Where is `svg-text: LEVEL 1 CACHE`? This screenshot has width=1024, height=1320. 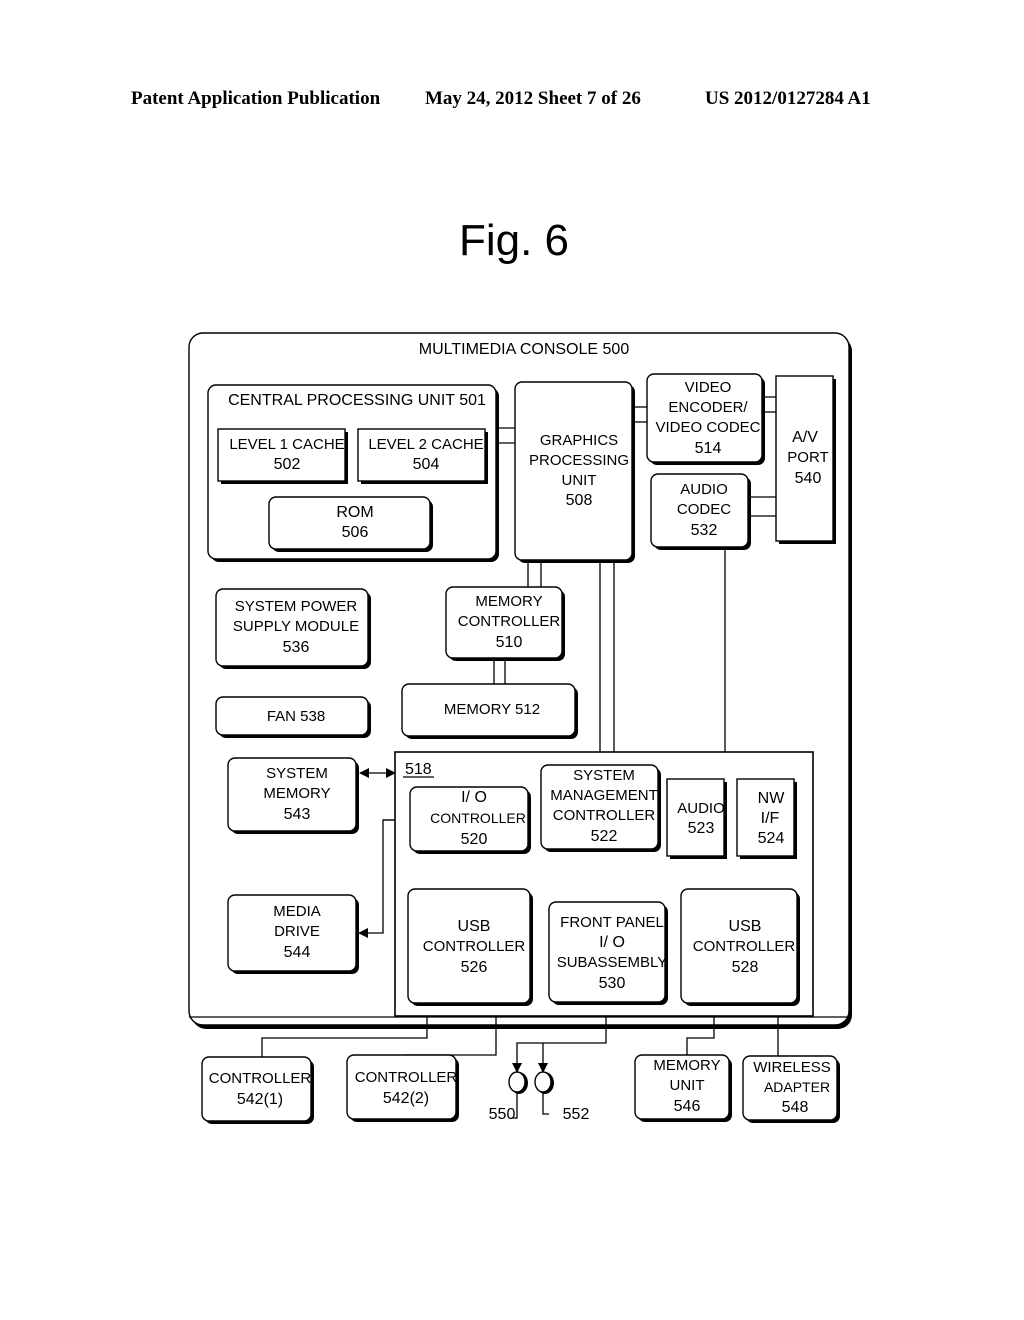
svg-text: LEVEL 1 CACHE is located at coordinates (286, 444).